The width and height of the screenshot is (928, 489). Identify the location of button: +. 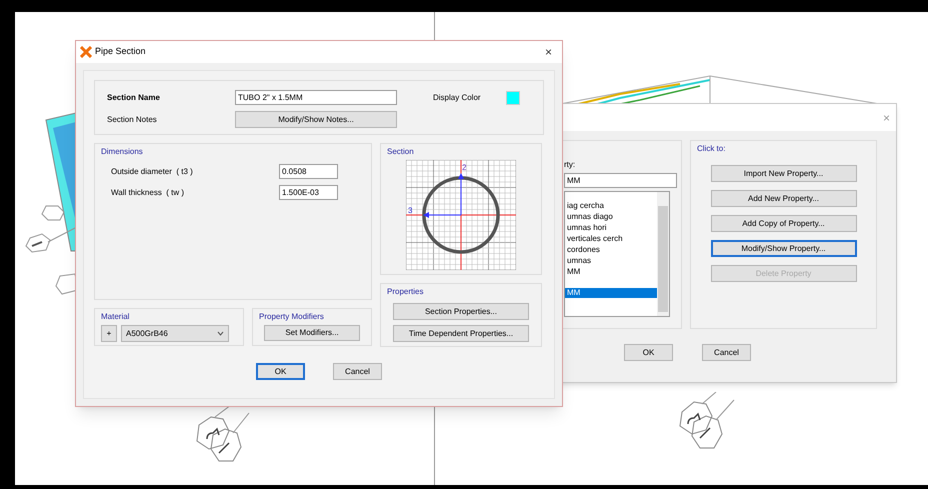
(109, 333).